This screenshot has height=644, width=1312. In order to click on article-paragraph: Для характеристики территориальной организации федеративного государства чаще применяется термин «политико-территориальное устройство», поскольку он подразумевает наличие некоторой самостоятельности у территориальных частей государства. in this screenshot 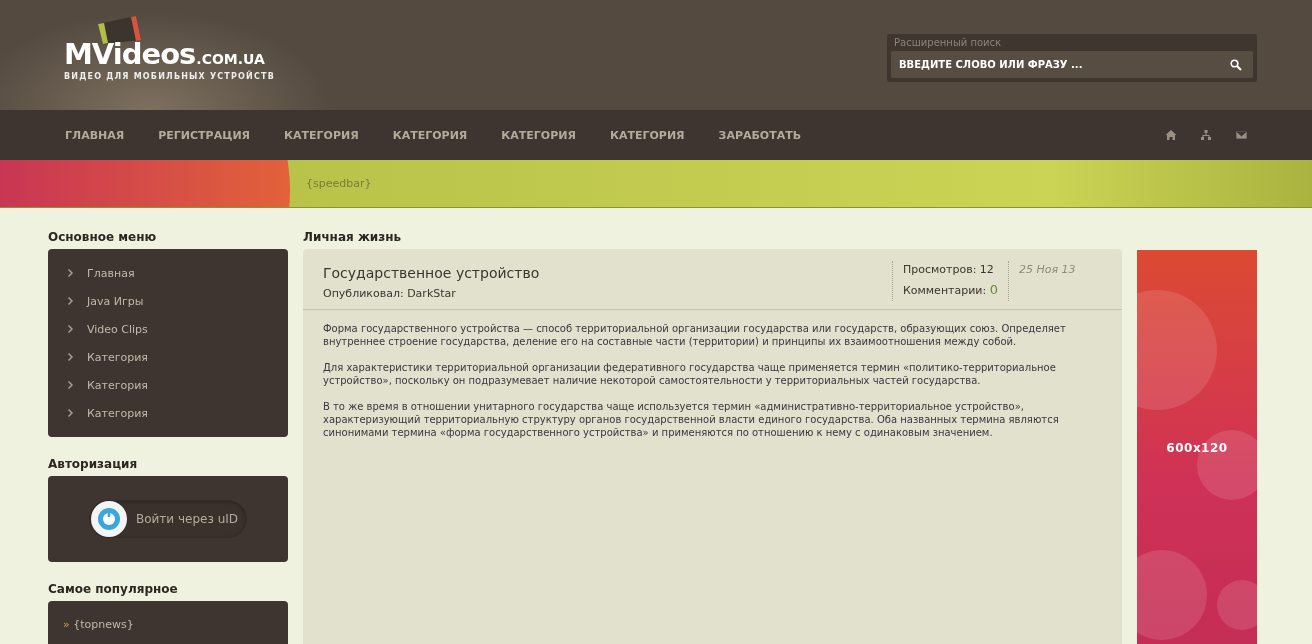, I will do `click(690, 374)`.